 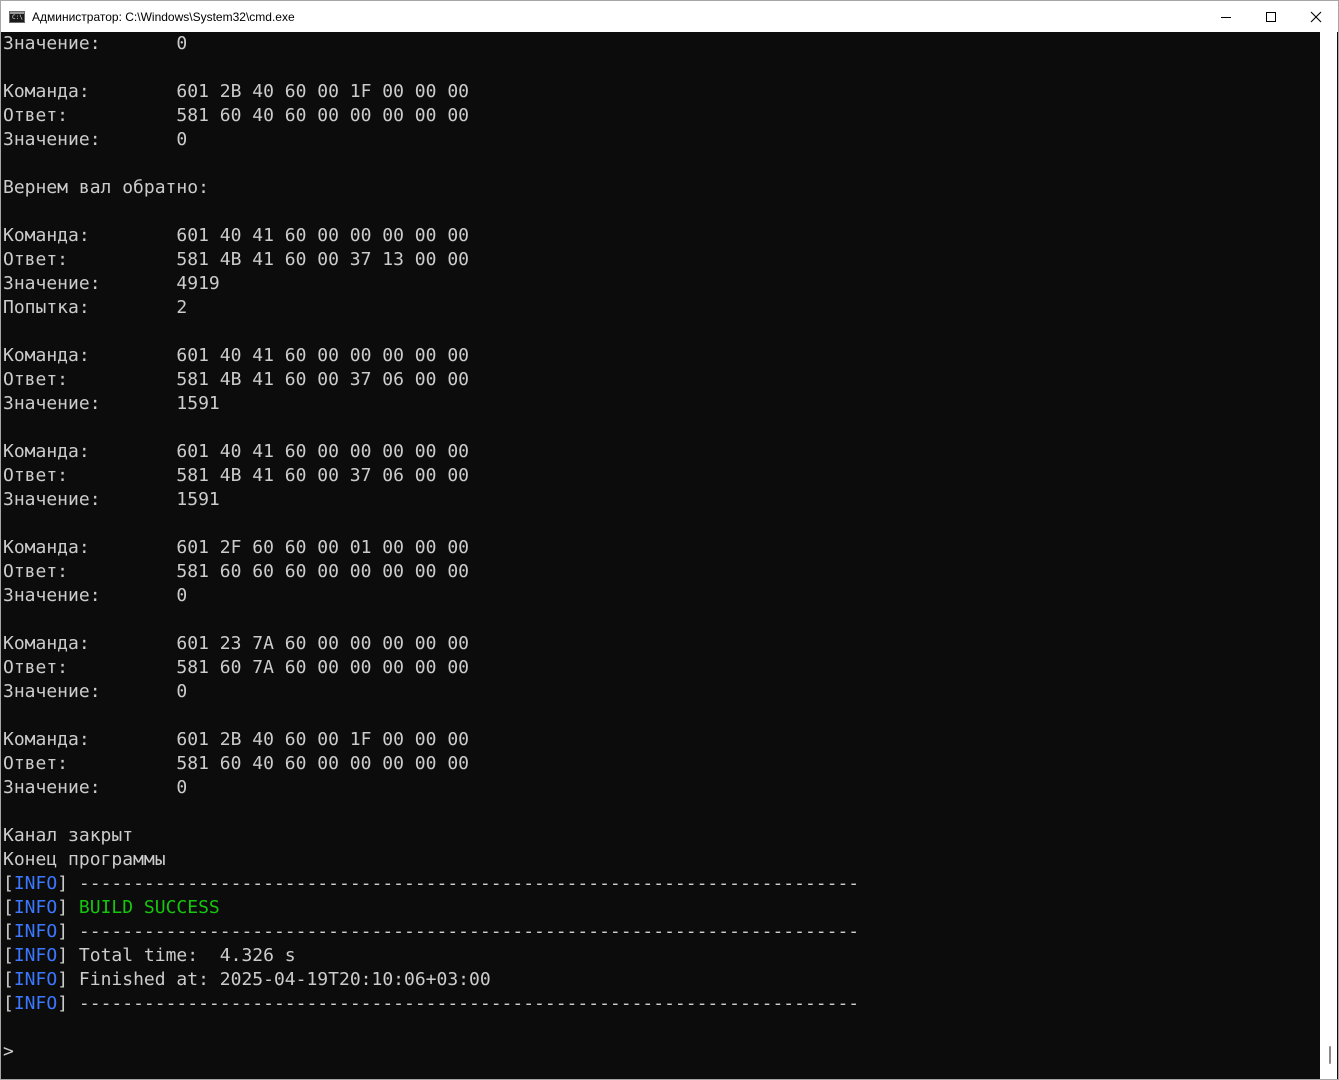 I want to click on app-icon-label: C:\, so click(x=17, y=17).